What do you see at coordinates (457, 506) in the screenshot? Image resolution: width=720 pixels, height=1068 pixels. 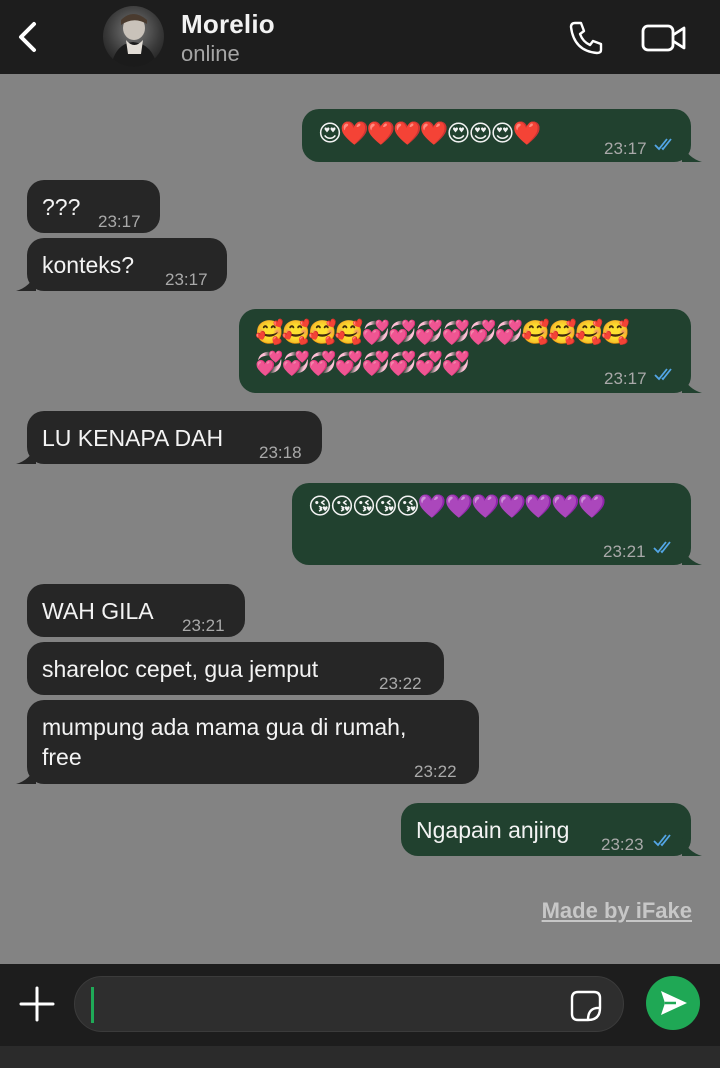 I see `message-emoji: 😘😘😘😘😘💜💜💜💜💜💜💜` at bounding box center [457, 506].